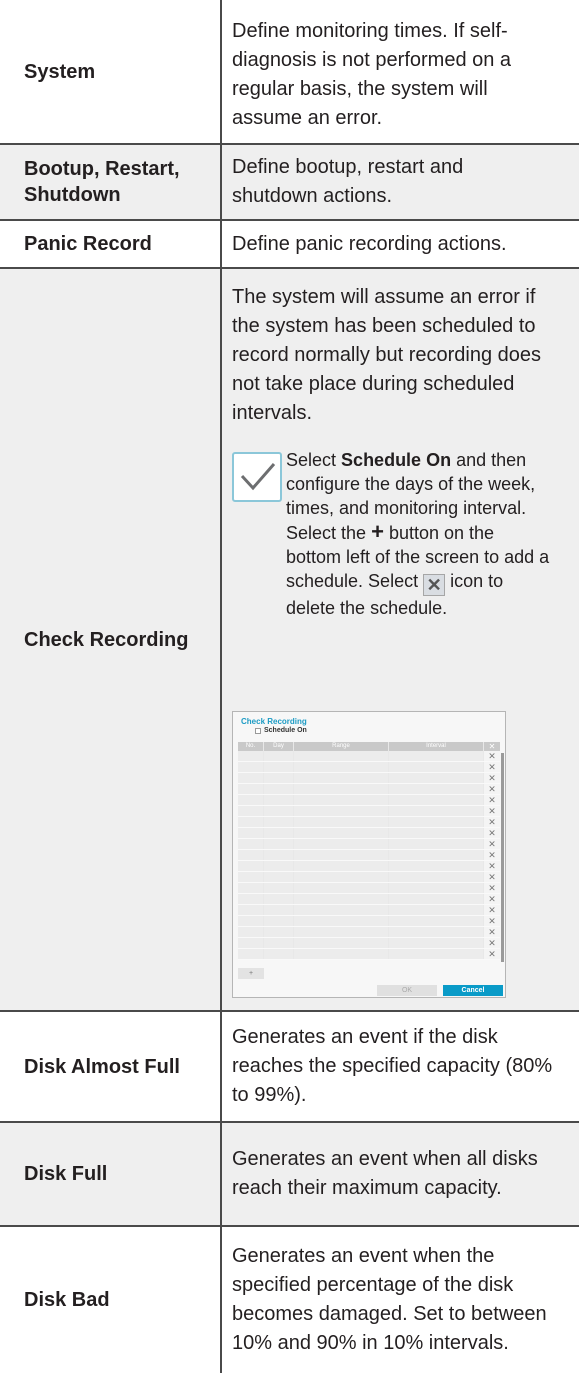  Describe the element at coordinates (251, 973) in the screenshot. I see `add-schedule-button: +` at that location.